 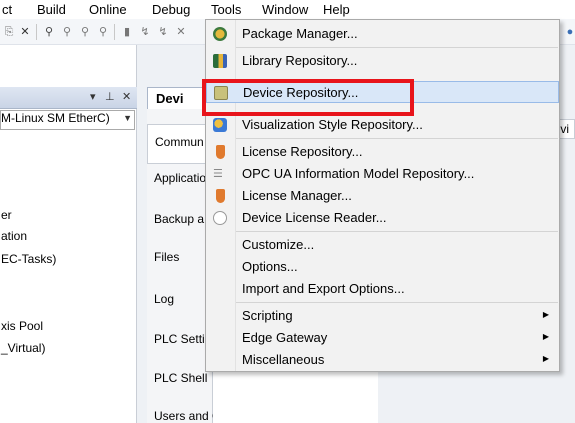 What do you see at coordinates (226, 9) in the screenshot?
I see `menu-tools: Tools` at bounding box center [226, 9].